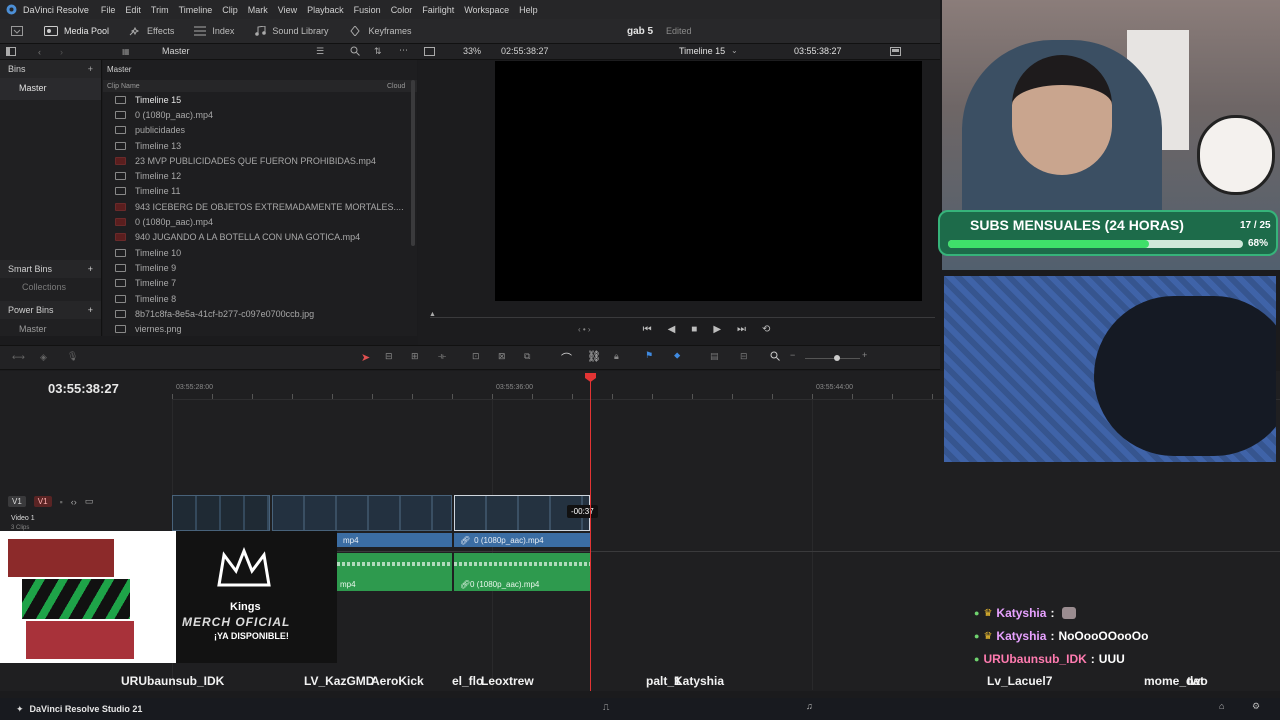 The height and width of the screenshot is (720, 1280). Describe the element at coordinates (72, 356) in the screenshot. I see `mic-icon: 🎙` at that location.